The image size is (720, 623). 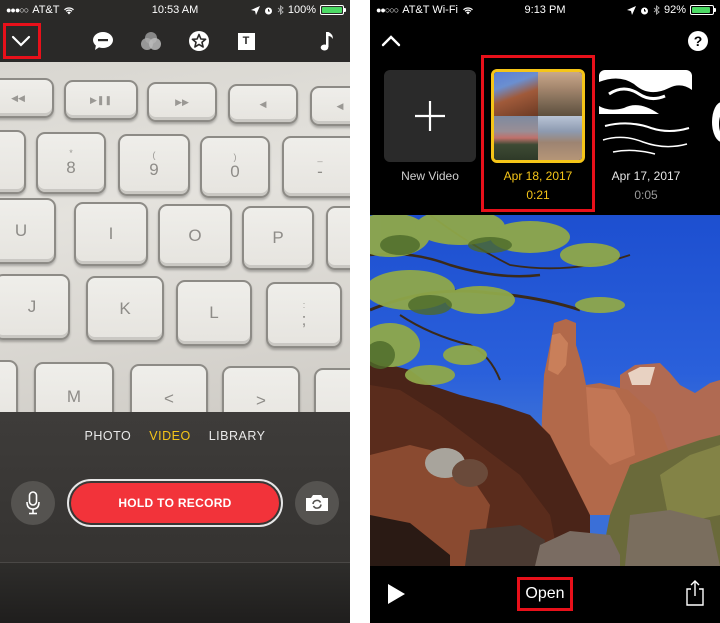 I want to click on capture-mode-selector: PHOTO VIDEO LIBRARY, so click(x=175, y=436).